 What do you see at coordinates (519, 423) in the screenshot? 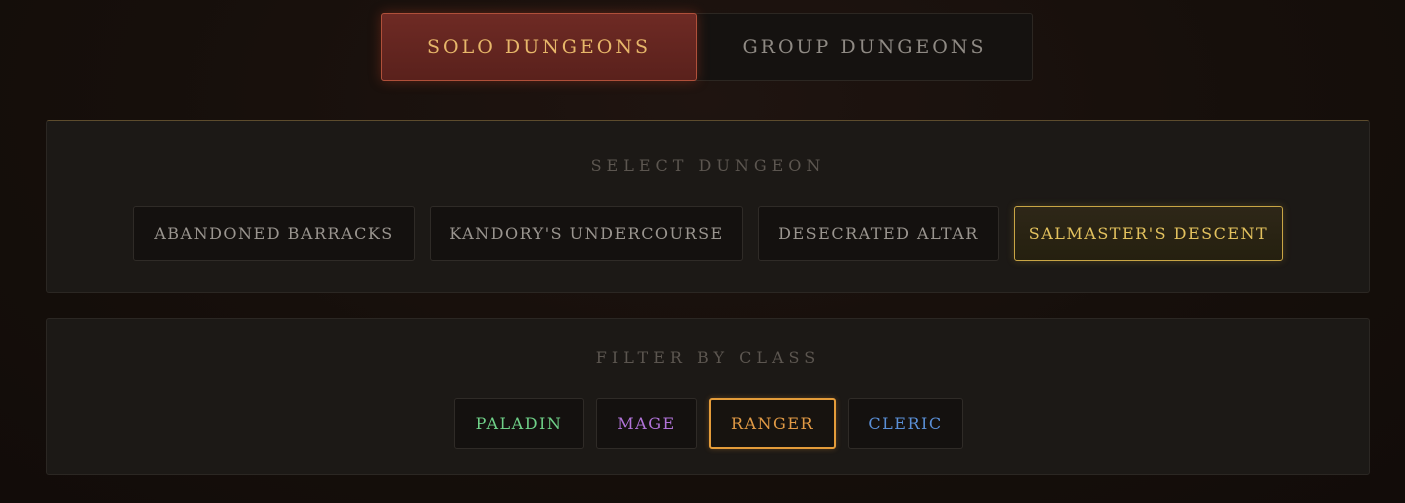
I see `class-filter-paladin: PALADIN` at bounding box center [519, 423].